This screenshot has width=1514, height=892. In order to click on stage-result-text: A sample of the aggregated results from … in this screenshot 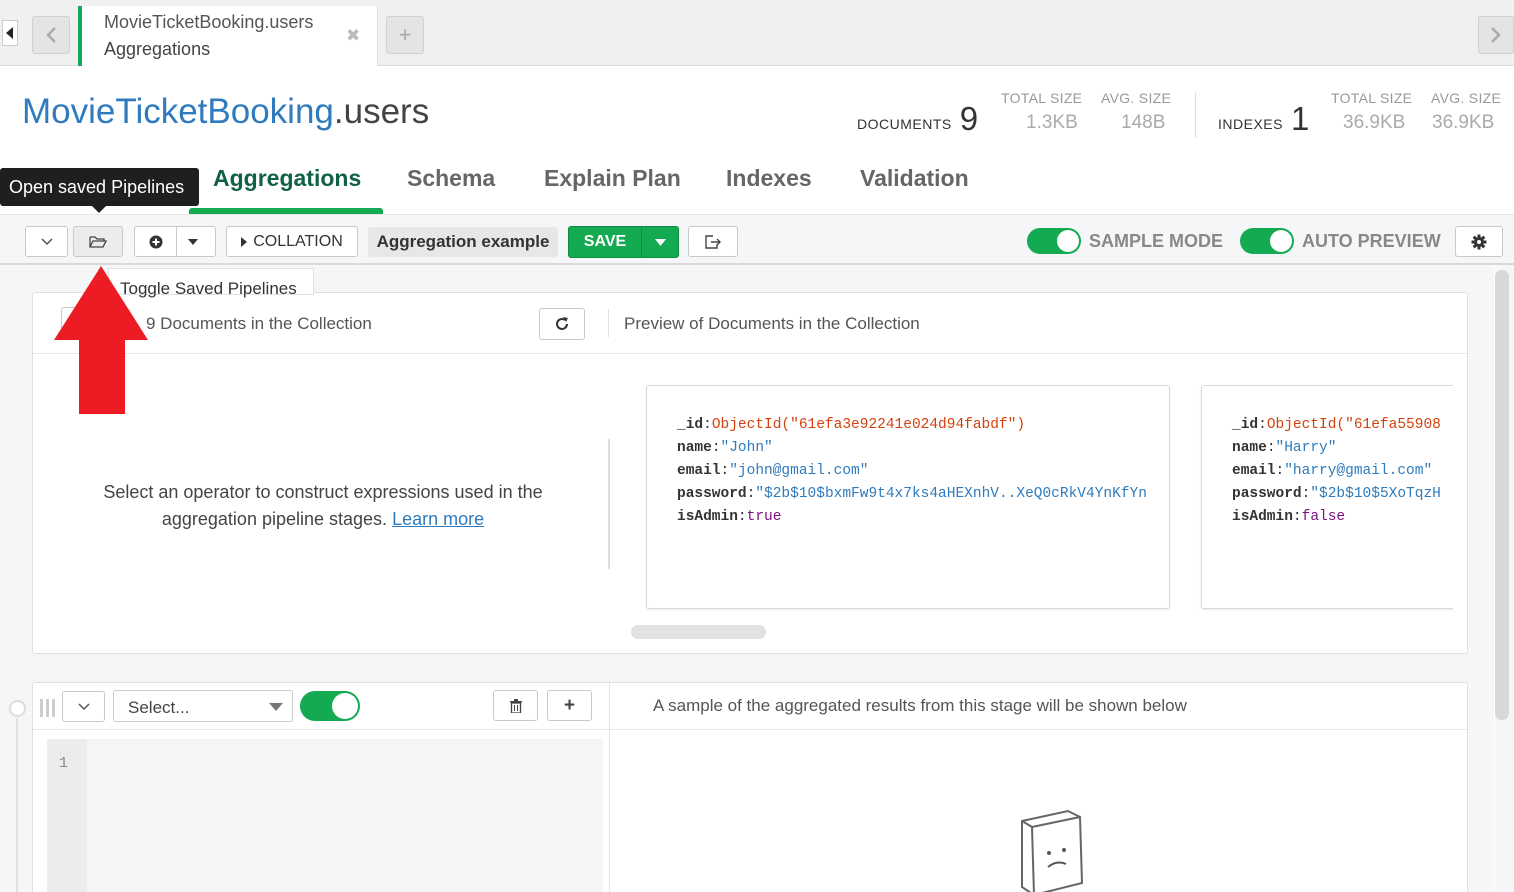, I will do `click(920, 705)`.